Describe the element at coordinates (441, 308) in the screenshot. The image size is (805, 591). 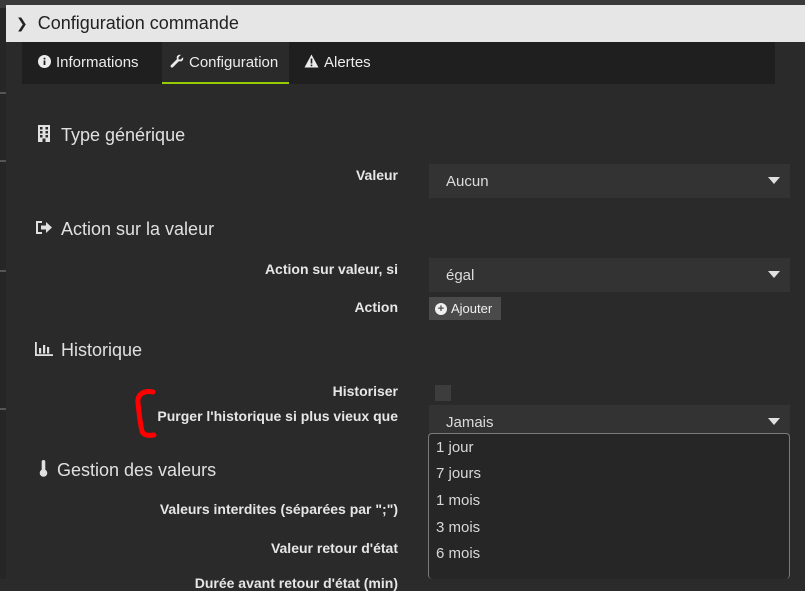
I see `plus-circle-icon: +` at that location.